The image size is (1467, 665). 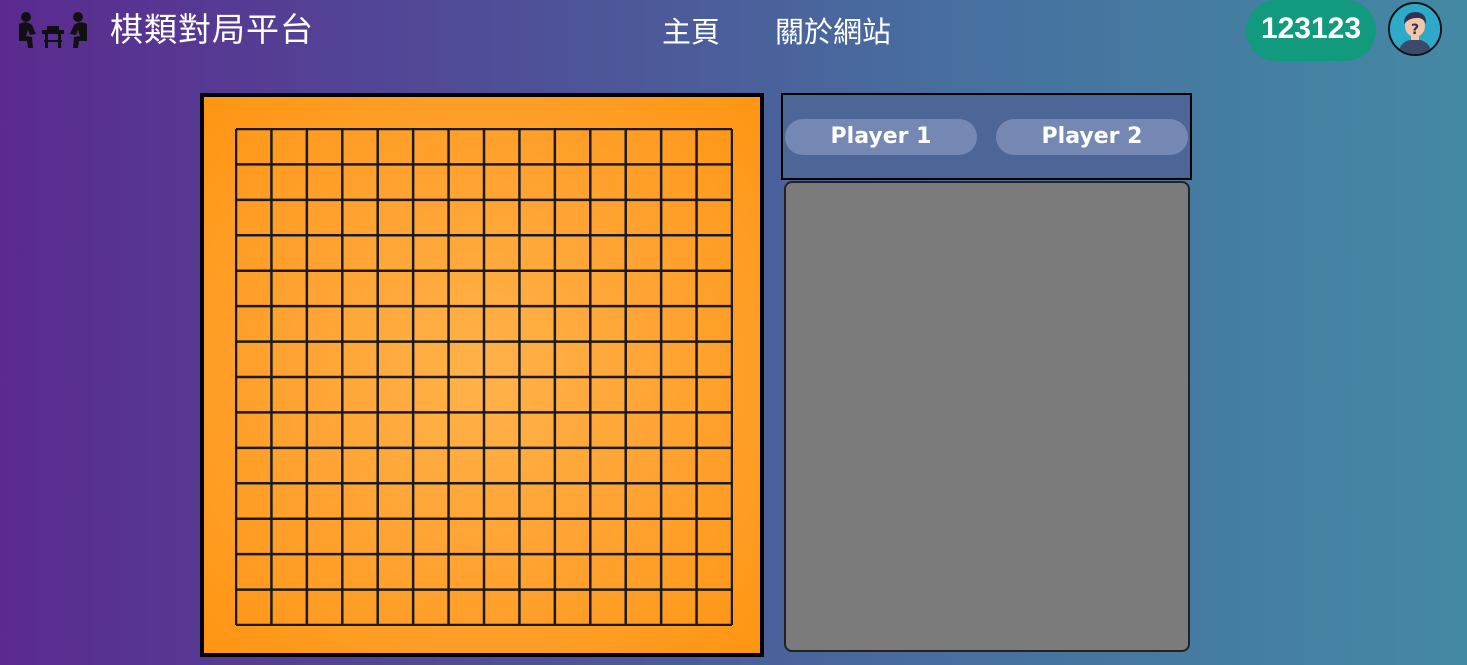 I want to click on players-panel: Player 1 Player 2, so click(x=986, y=136).